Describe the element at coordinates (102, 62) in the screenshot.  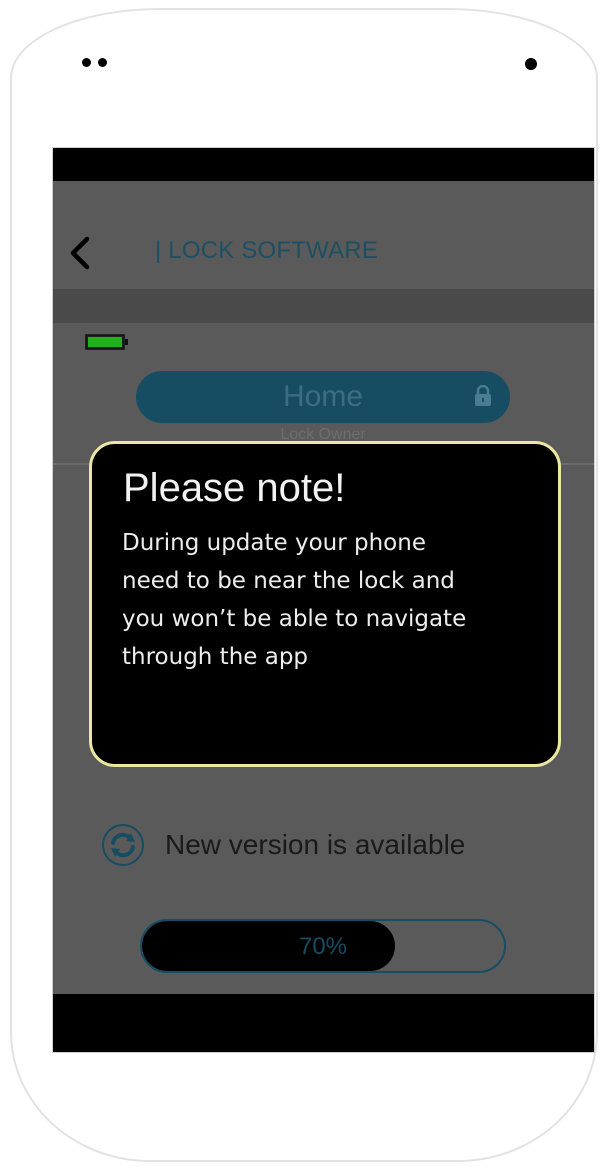
I see `sensor-dot-icon` at that location.